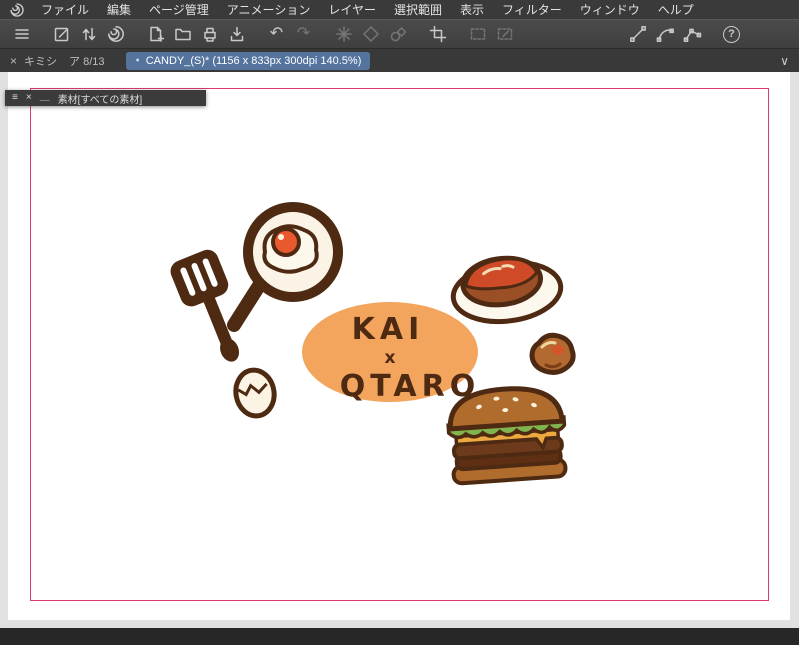 This screenshot has width=799, height=645. What do you see at coordinates (182, 34) in the screenshot?
I see `open-file-icon` at bounding box center [182, 34].